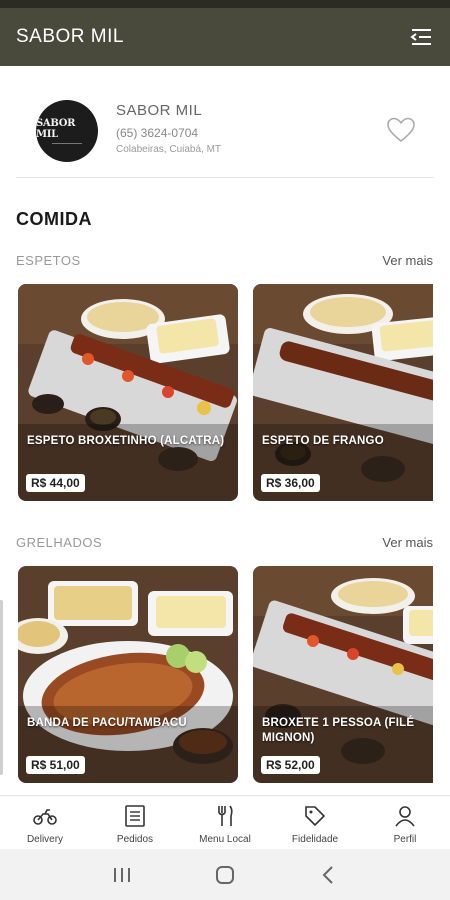 This screenshot has width=450, height=900. Describe the element at coordinates (290, 483) in the screenshot. I see `product-price: R$ 36,00` at that location.